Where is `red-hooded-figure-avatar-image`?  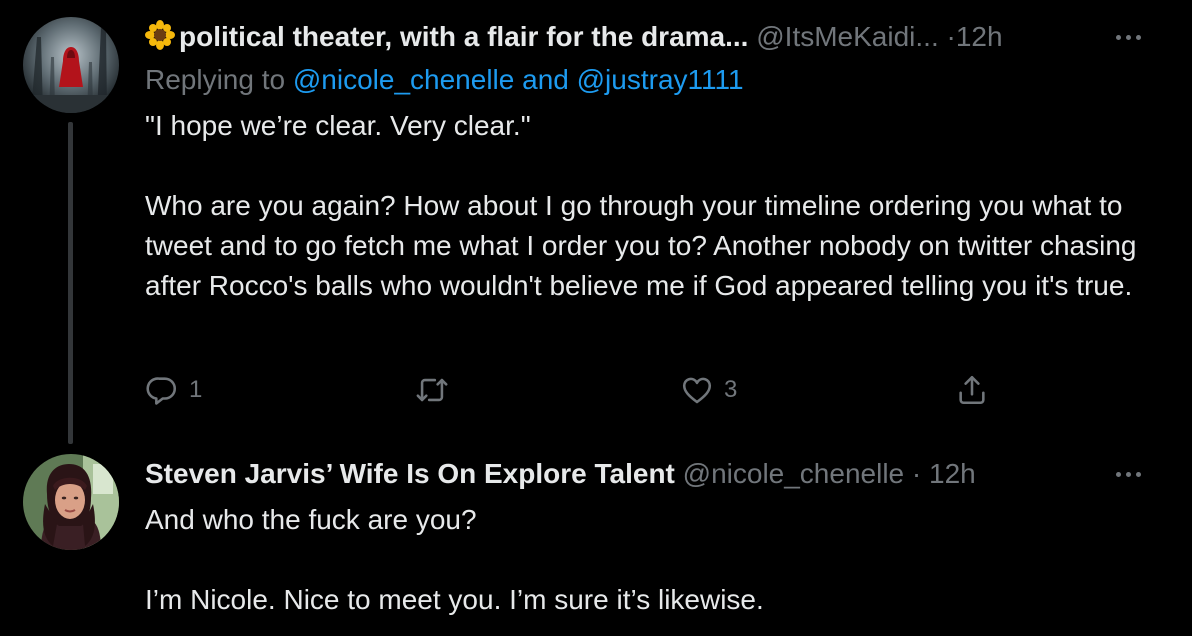 red-hooded-figure-avatar-image is located at coordinates (71, 65).